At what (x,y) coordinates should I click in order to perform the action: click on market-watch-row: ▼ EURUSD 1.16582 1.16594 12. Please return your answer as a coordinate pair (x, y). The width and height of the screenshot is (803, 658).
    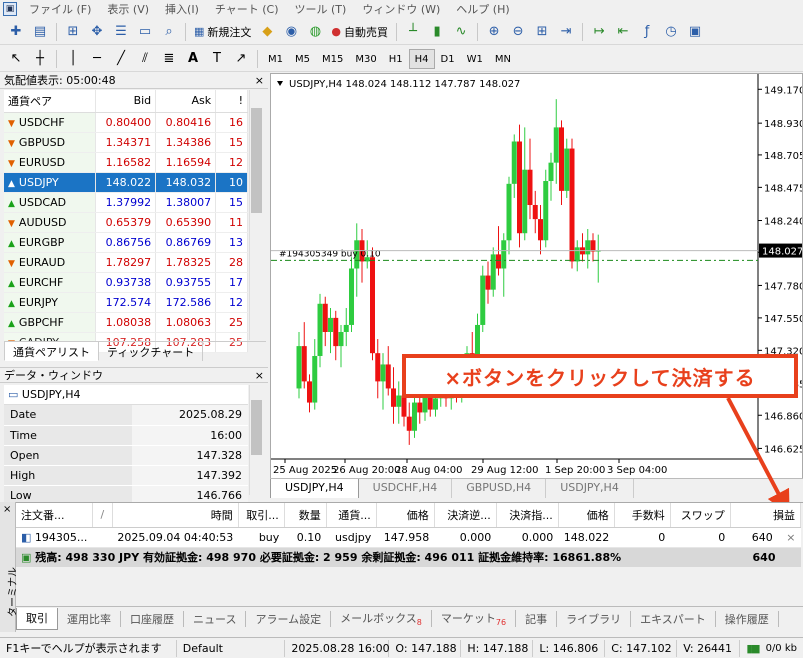
    Looking at the image, I should click on (126, 162).